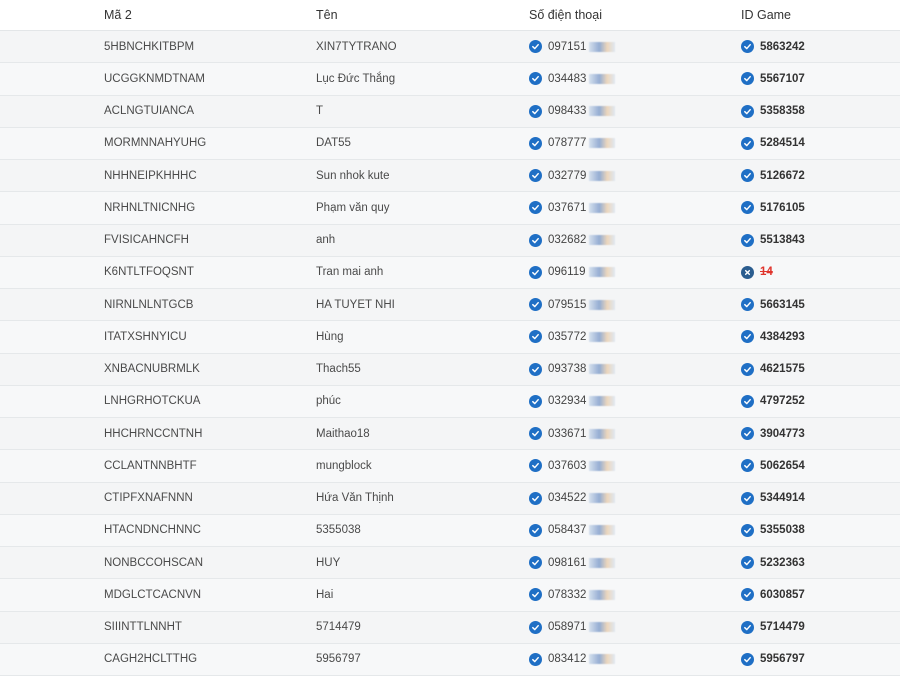 Image resolution: width=900 pixels, height=676 pixels. Describe the element at coordinates (450, 240) in the screenshot. I see `table-row: FVISICAHNCFH anh 032682 5513843` at that location.